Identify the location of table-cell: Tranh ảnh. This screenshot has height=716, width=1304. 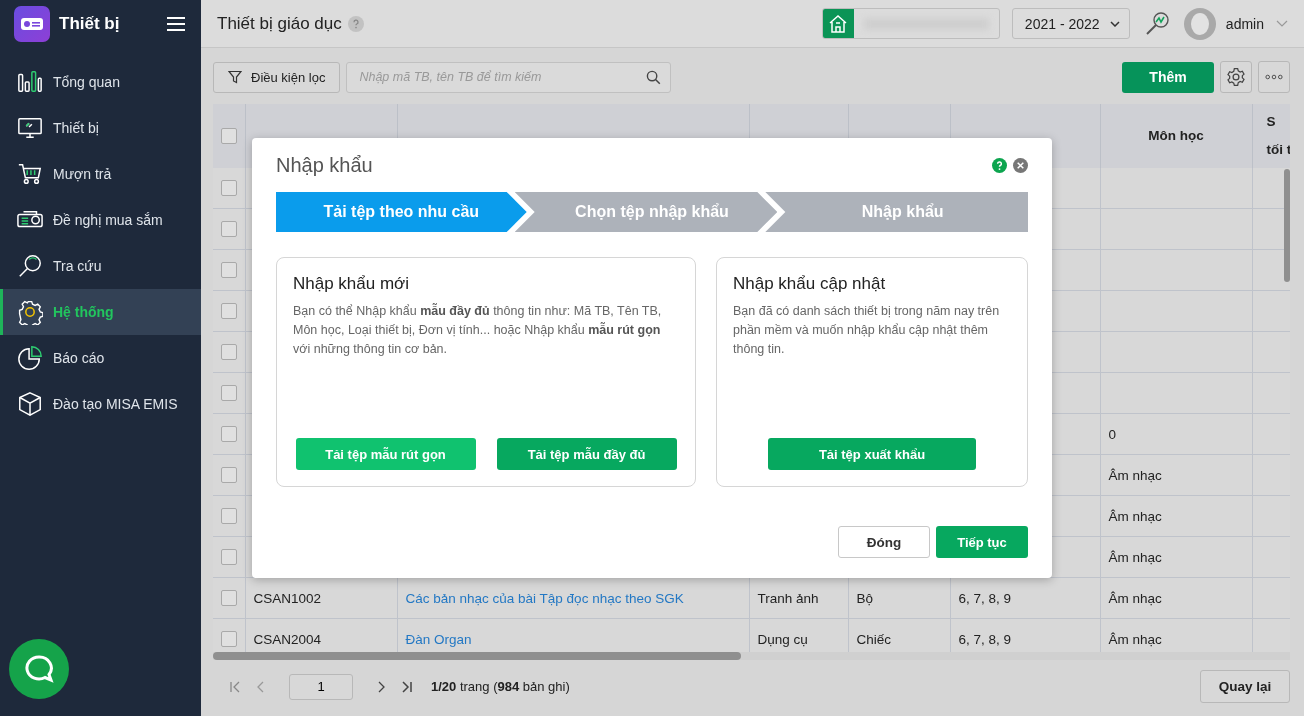
(788, 598).